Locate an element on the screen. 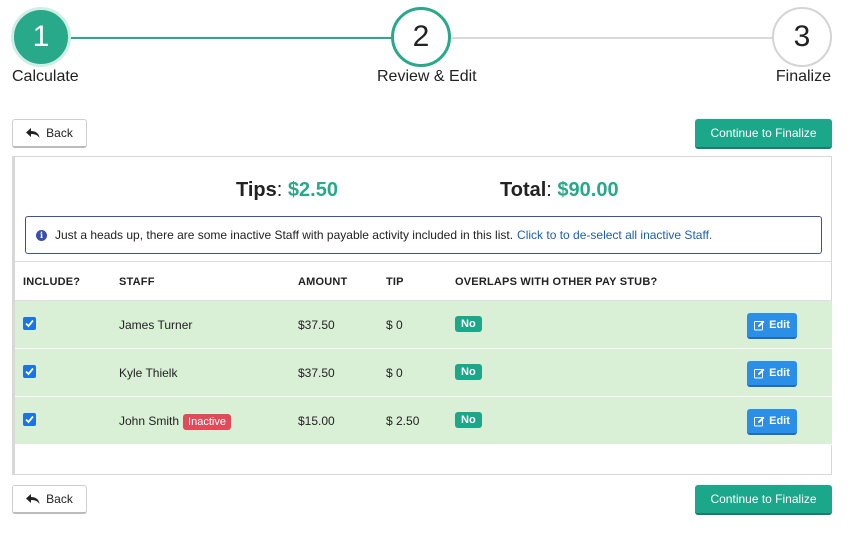 Image resolution: width=857 pixels, height=535 pixels. header-include: INCLUDE? is located at coordinates (52, 282).